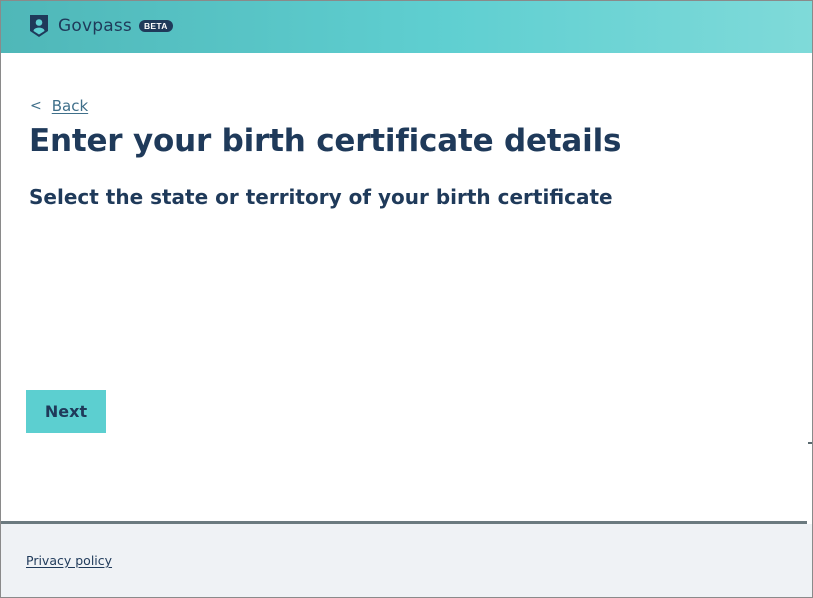 This screenshot has width=813, height=598. I want to click on chevron-left-icon: <, so click(36, 106).